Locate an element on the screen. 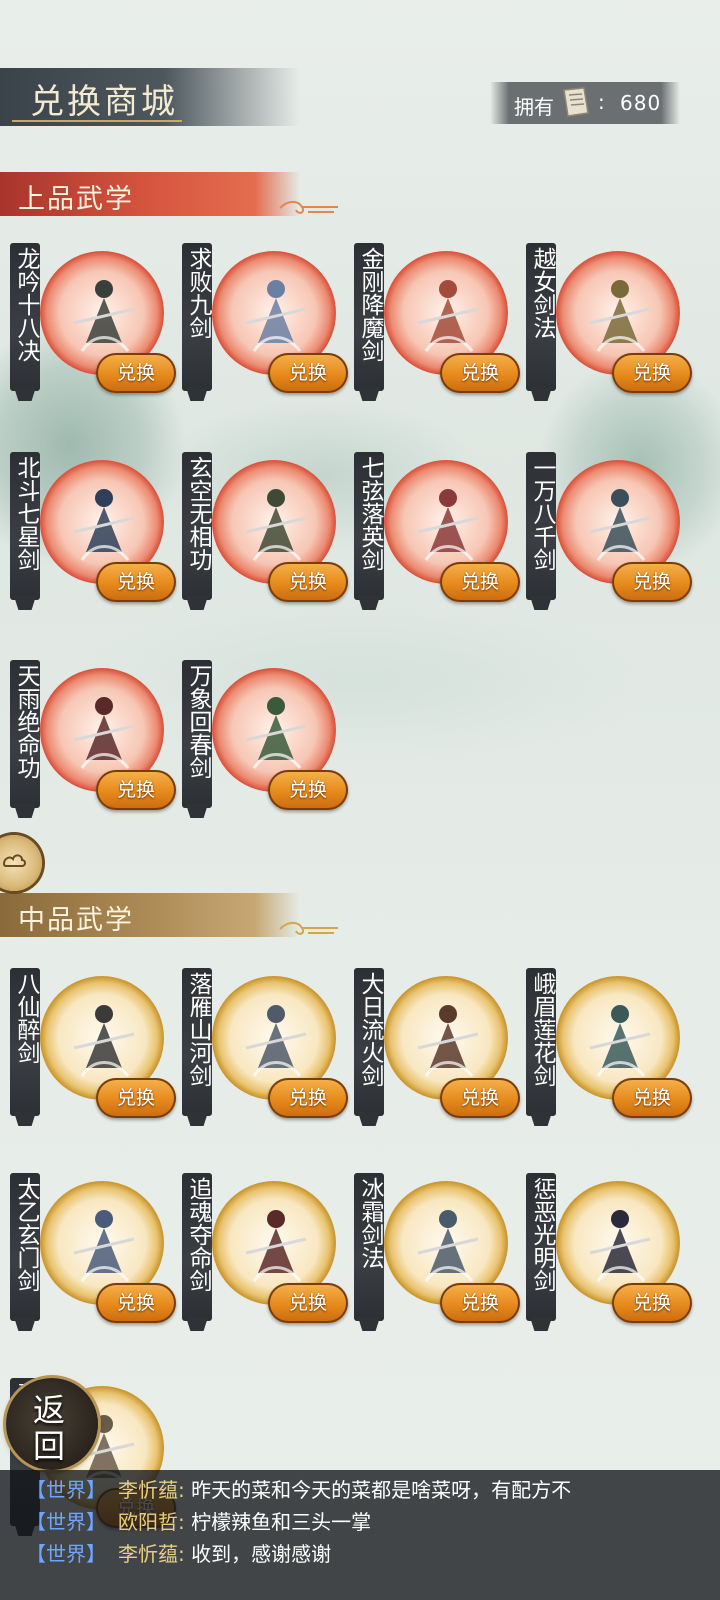 This screenshot has width=720, height=1600. chat-message-row: 李忻蕴: 昨天的菜和今天的菜都是啥菜呀，有配方不 is located at coordinates (344, 1488).